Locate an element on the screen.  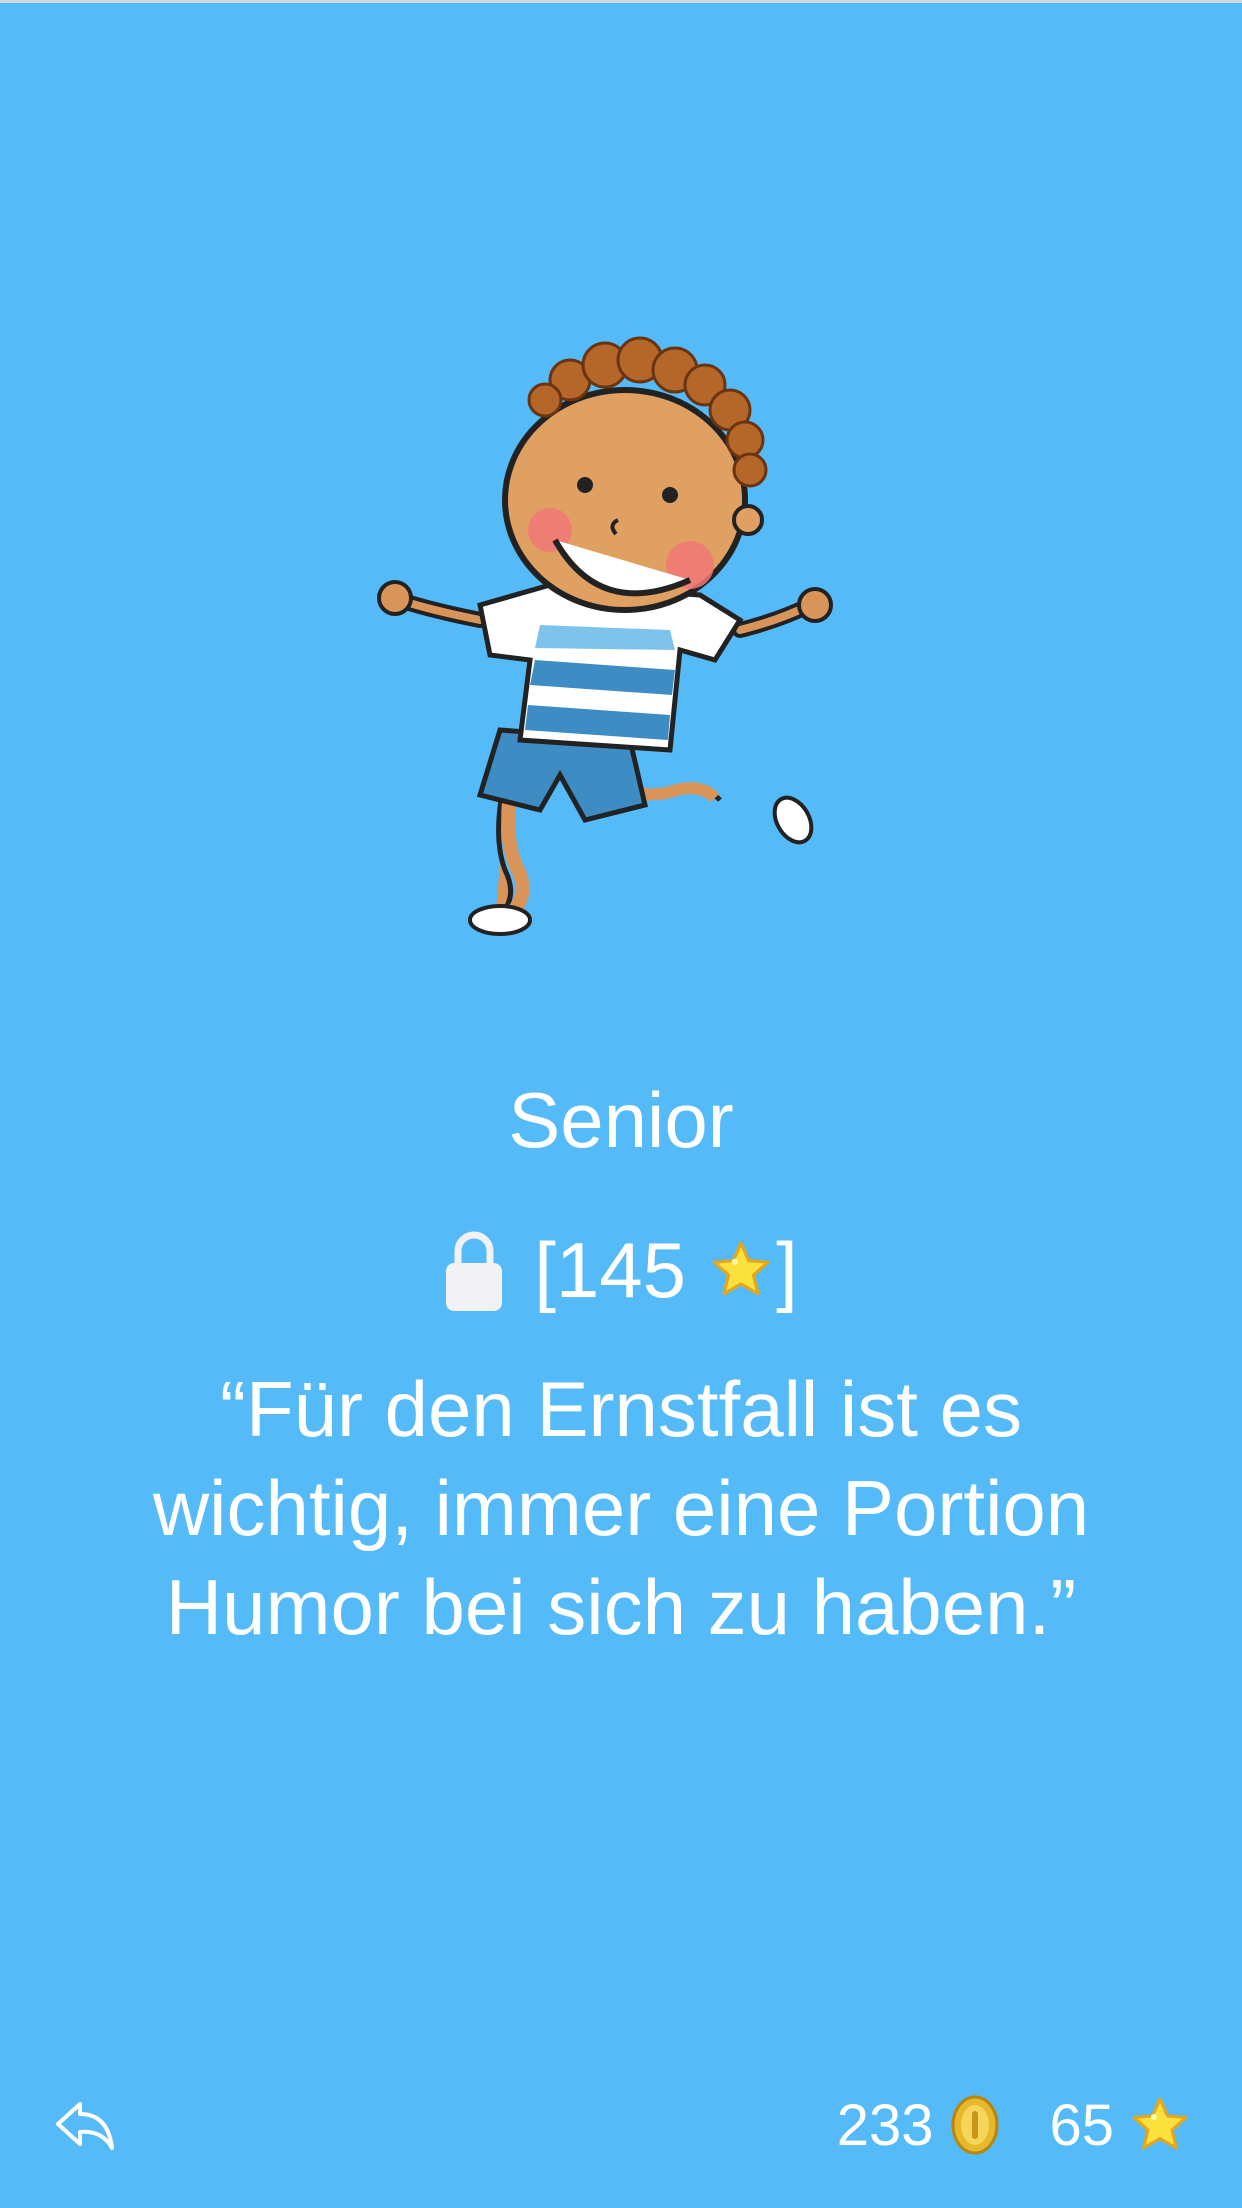
back-button is located at coordinates (85, 2123).